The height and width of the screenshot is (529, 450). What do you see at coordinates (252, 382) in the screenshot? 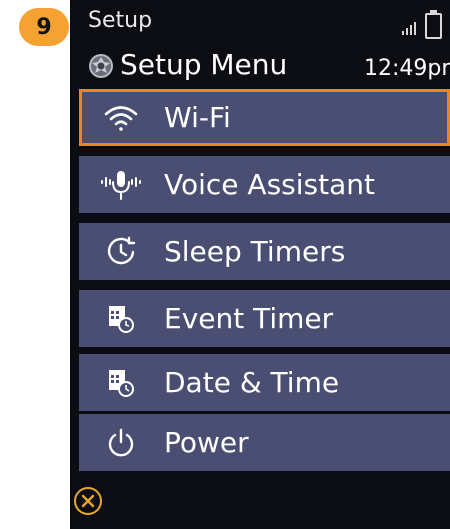
I see `menu-item-label: Date & Time` at bounding box center [252, 382].